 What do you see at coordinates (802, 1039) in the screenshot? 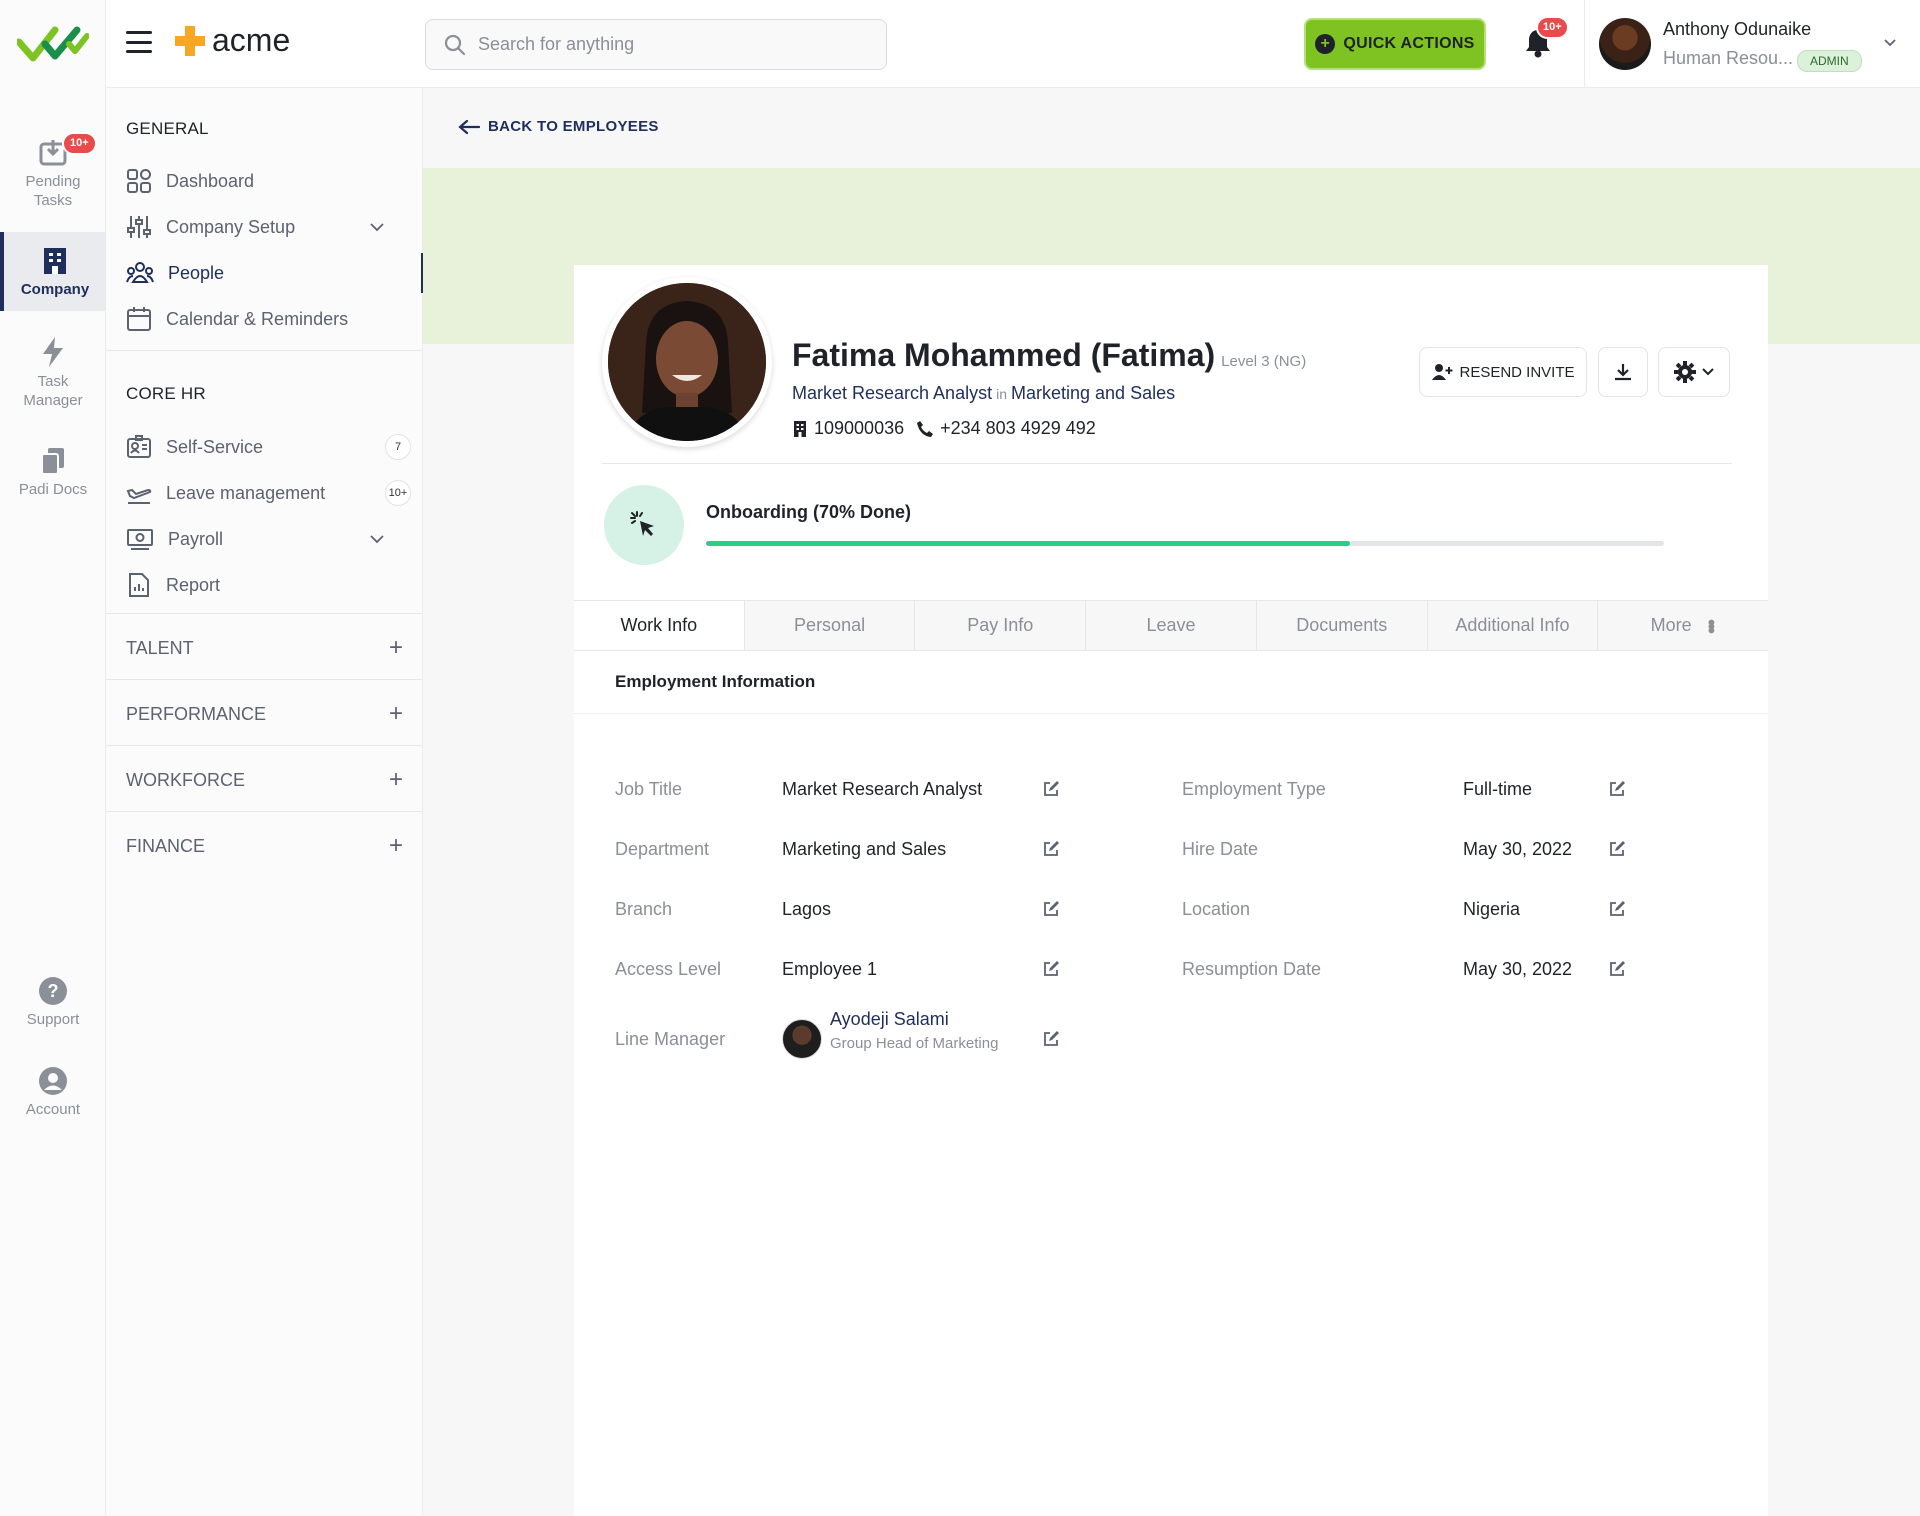
I see `avatar` at bounding box center [802, 1039].